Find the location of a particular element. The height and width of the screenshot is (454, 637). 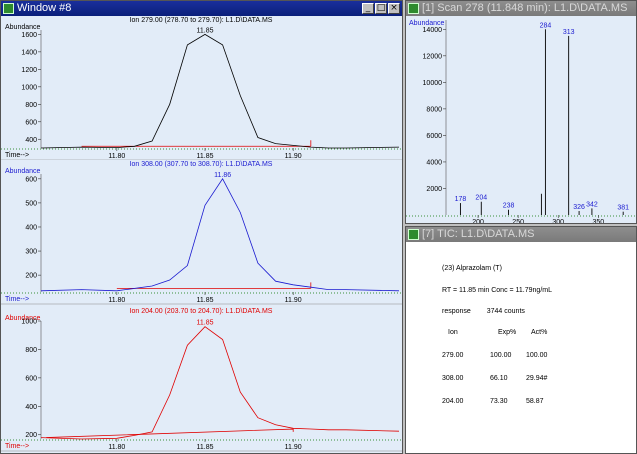

cell-exp: 66.10 is located at coordinates (499, 378).